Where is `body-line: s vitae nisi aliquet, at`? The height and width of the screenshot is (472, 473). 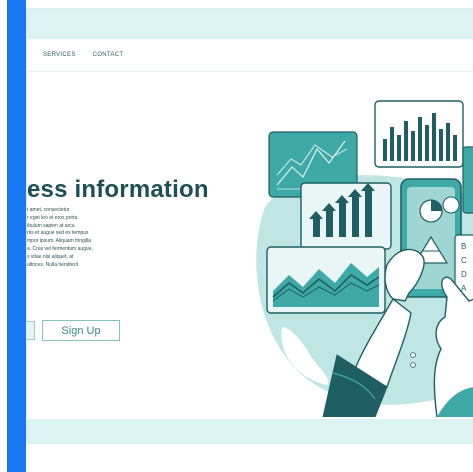 body-line: s vitae nisi aliquet, at is located at coordinates (50, 256).